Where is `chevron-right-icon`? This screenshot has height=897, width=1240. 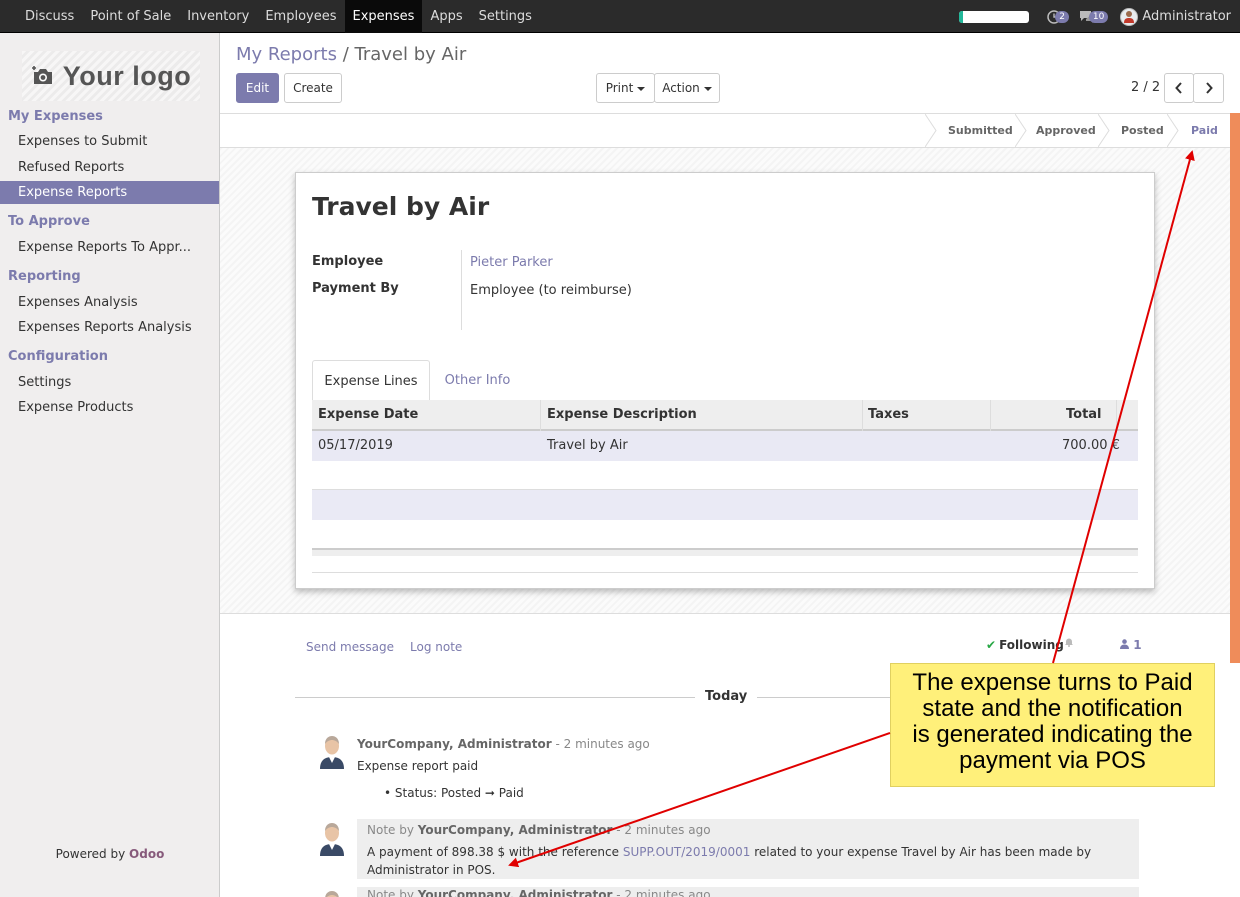 chevron-right-icon is located at coordinates (1209, 88).